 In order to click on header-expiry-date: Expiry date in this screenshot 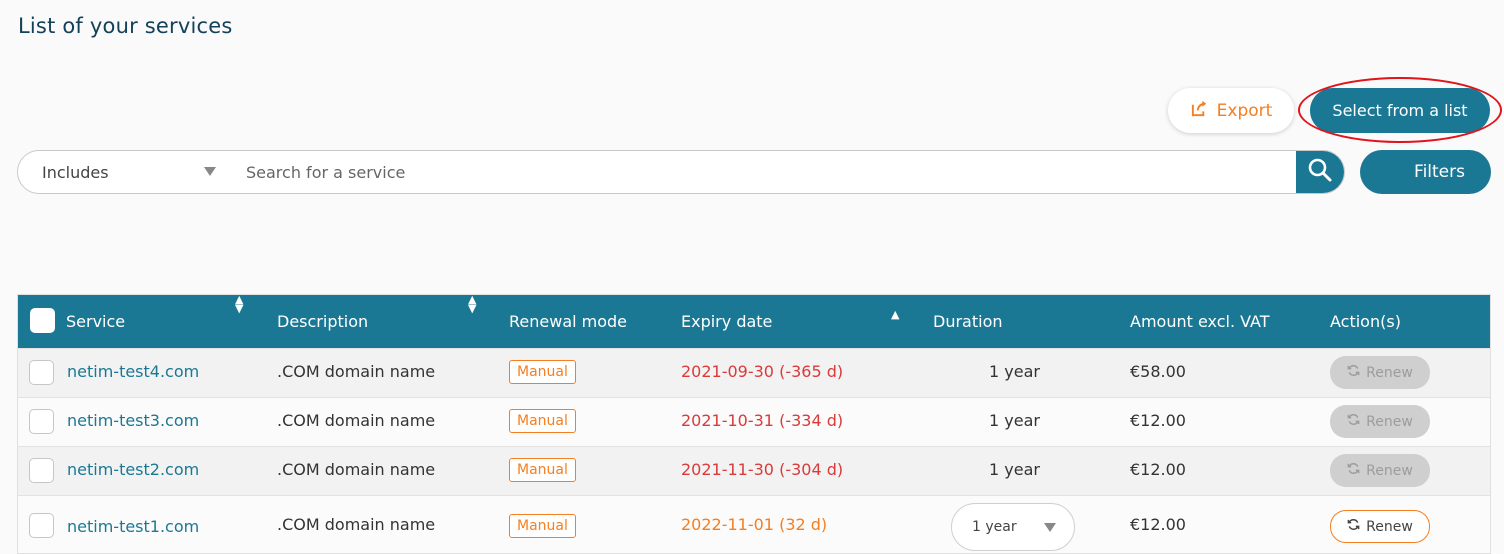, I will do `click(727, 321)`.